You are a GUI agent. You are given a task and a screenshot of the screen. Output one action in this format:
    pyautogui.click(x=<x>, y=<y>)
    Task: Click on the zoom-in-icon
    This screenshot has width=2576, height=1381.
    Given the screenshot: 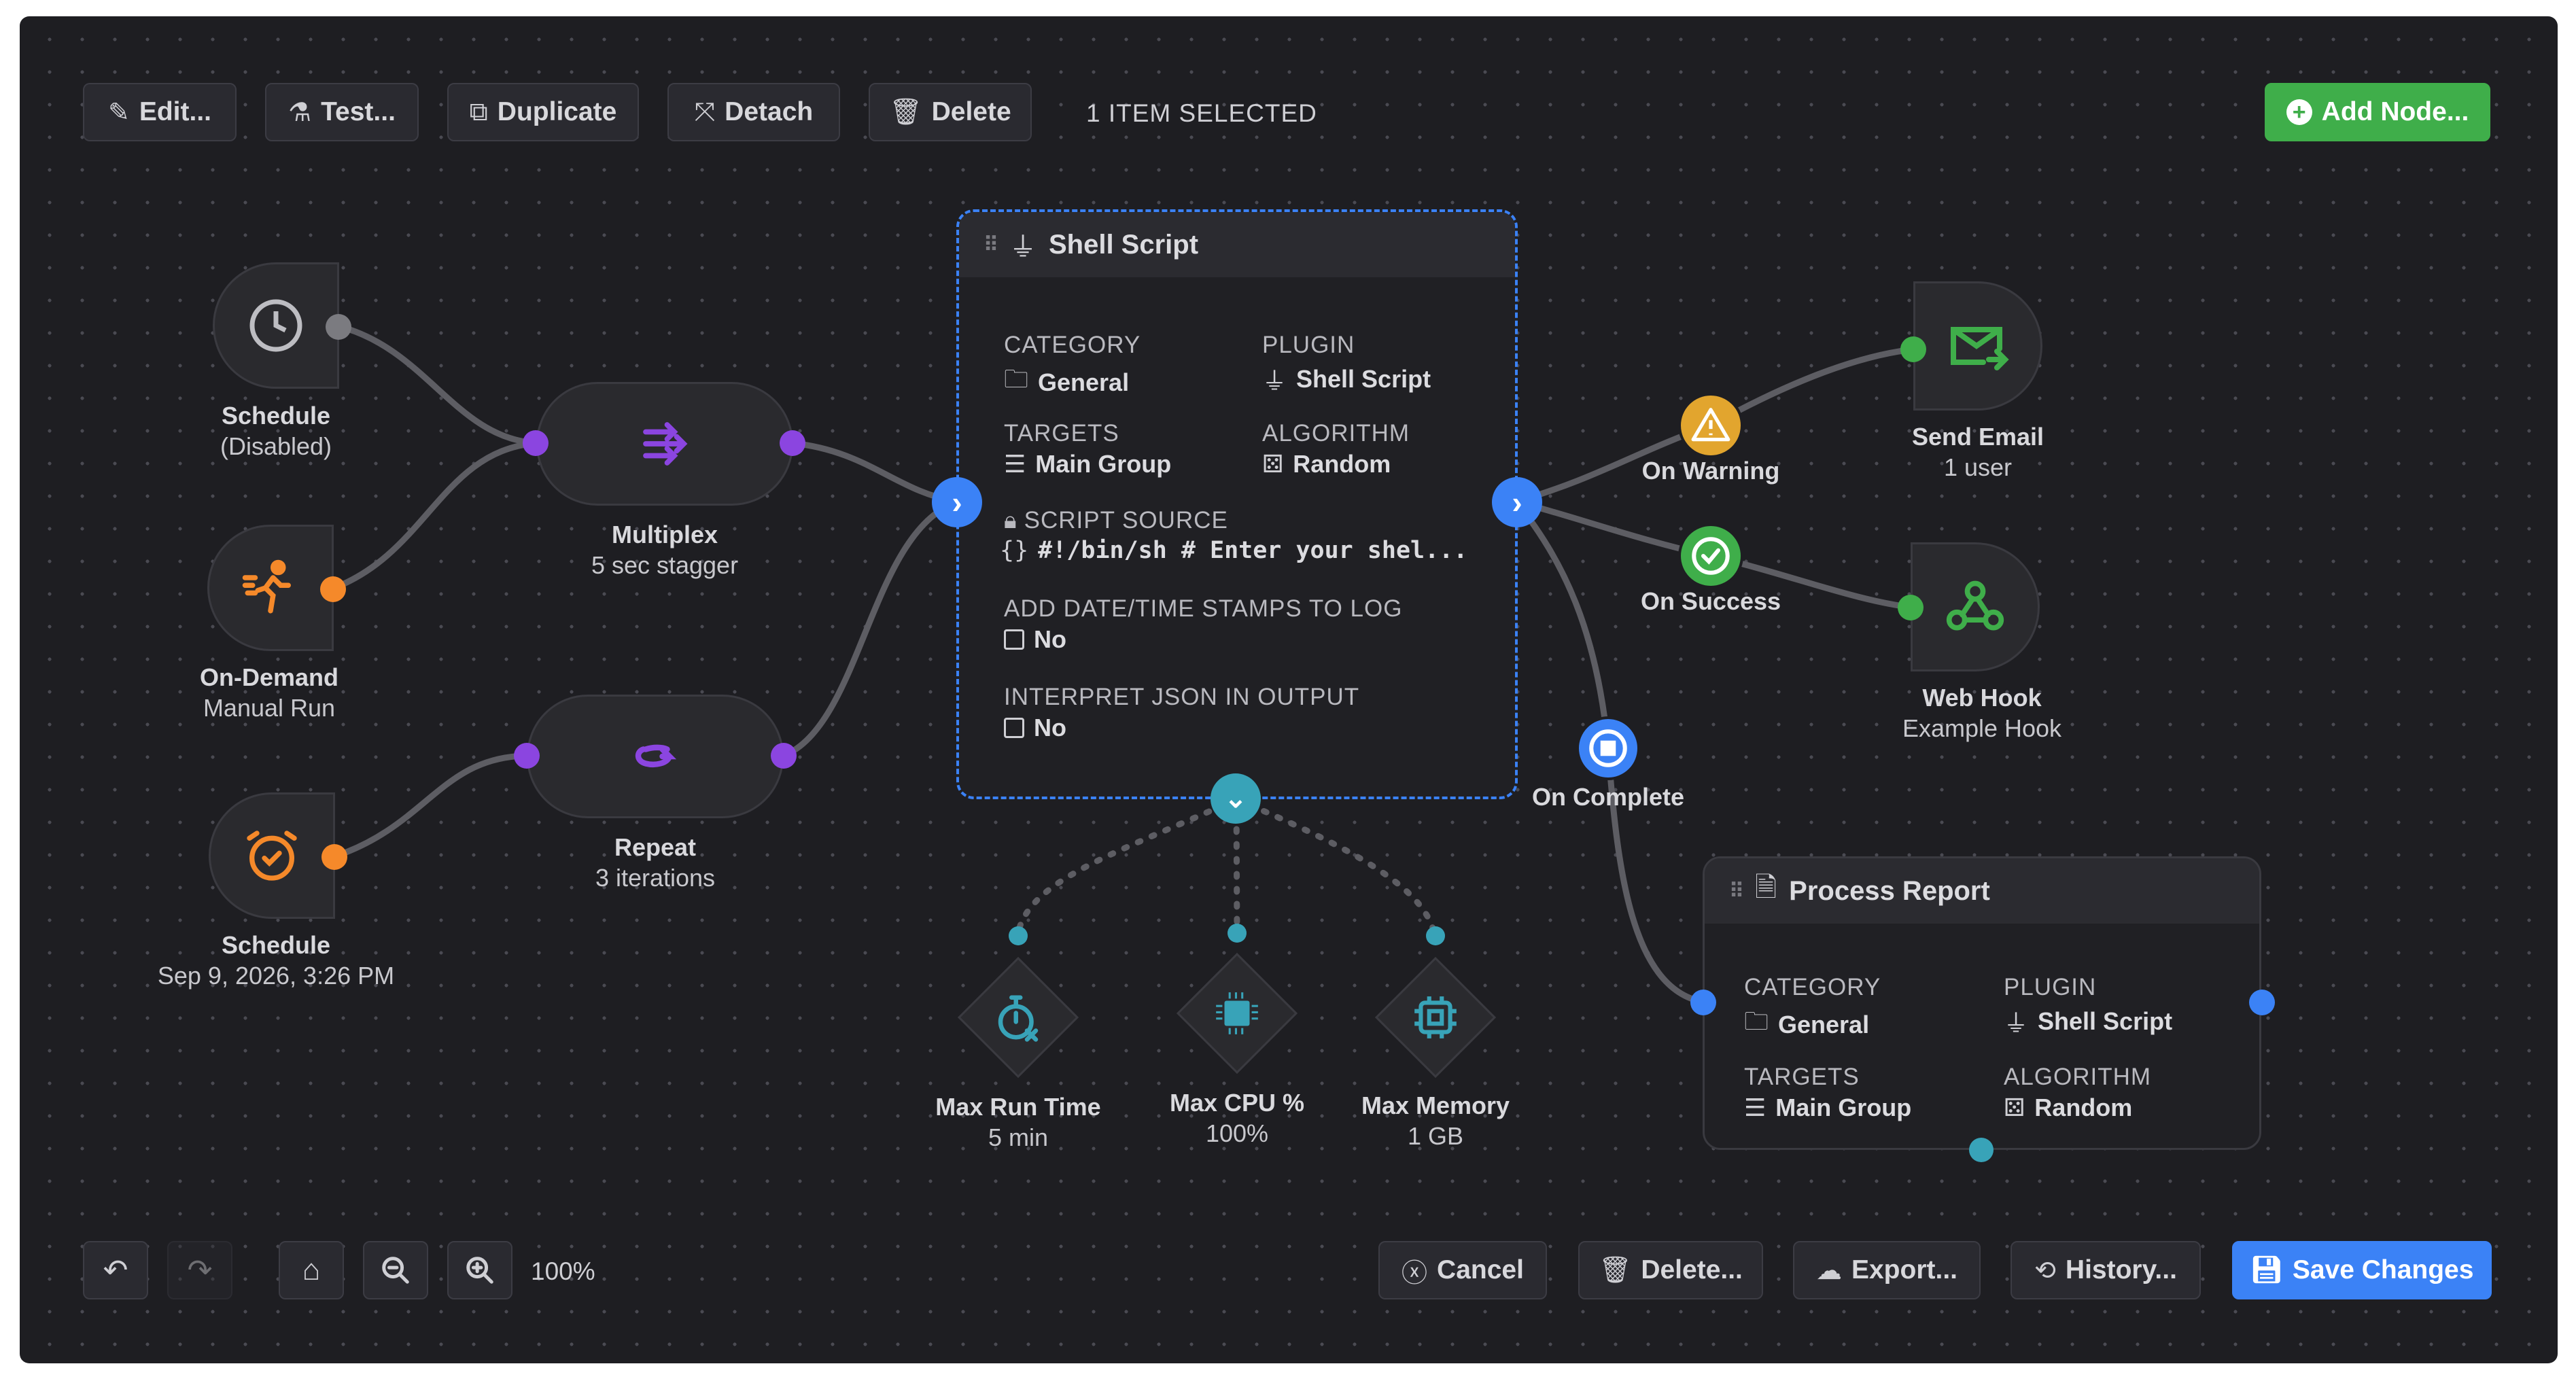 What is the action you would take?
    pyautogui.click(x=479, y=1271)
    